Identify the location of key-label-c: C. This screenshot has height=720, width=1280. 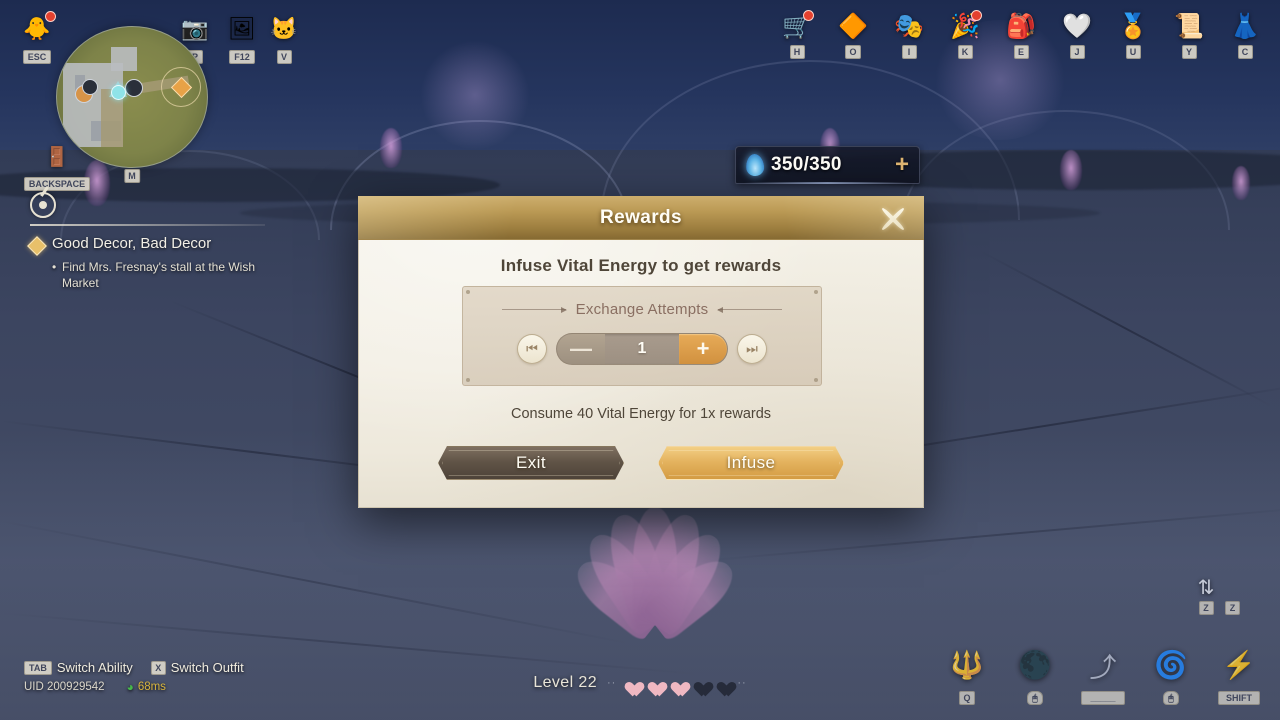
(1245, 52).